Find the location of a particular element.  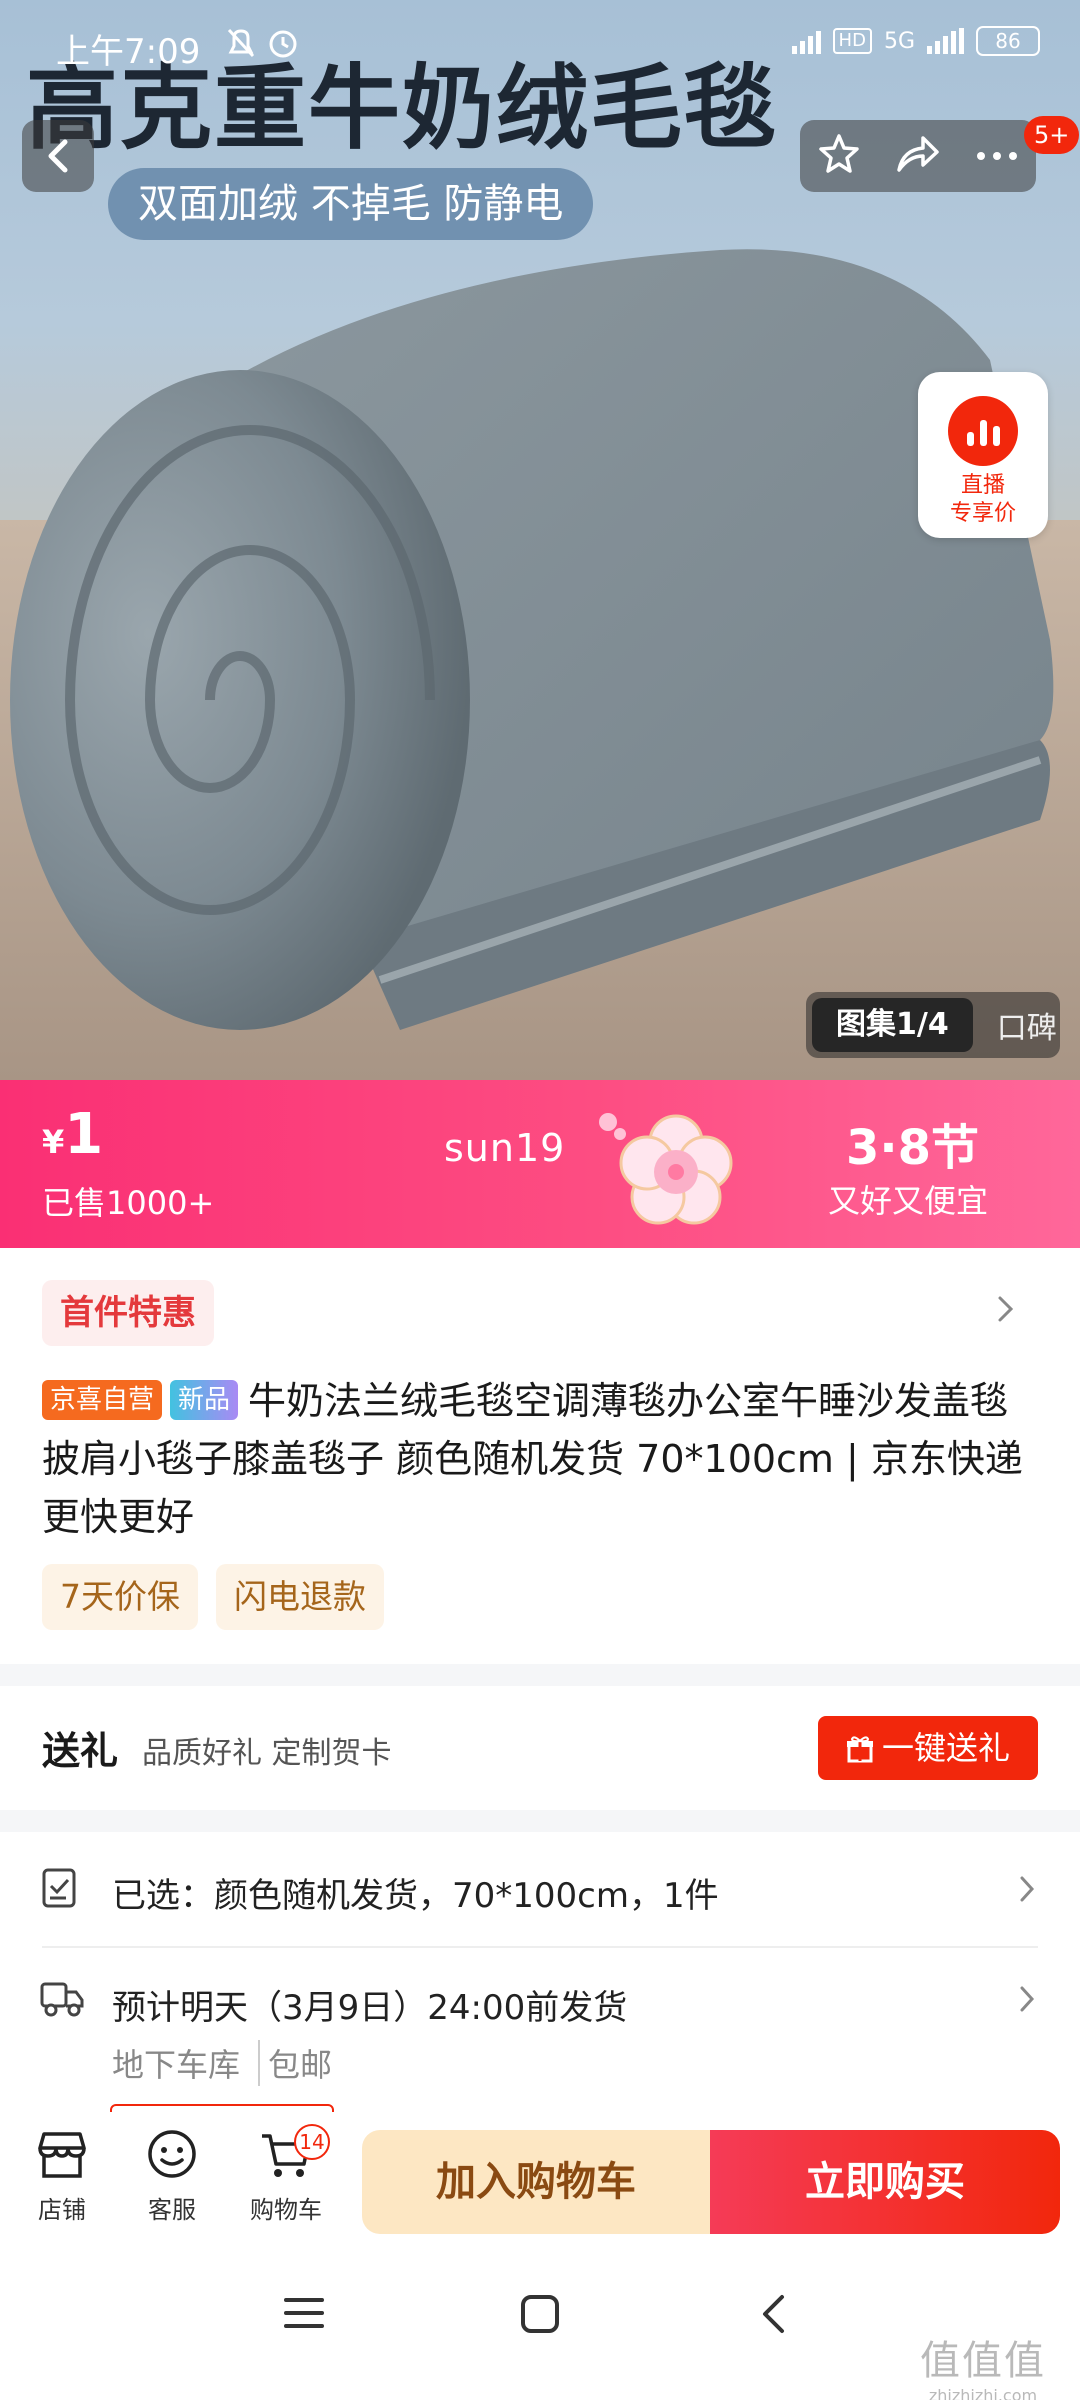

shipping-eta: 预计明天（3月9日）24:00前发货 is located at coordinates (370, 2008).